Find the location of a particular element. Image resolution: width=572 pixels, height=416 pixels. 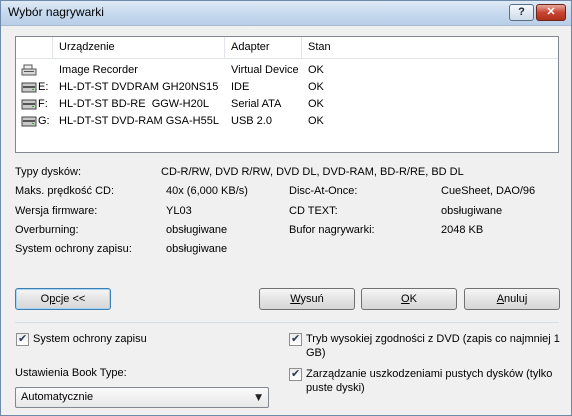

damage-management-label-line2: puste dyski) is located at coordinates (335, 388).